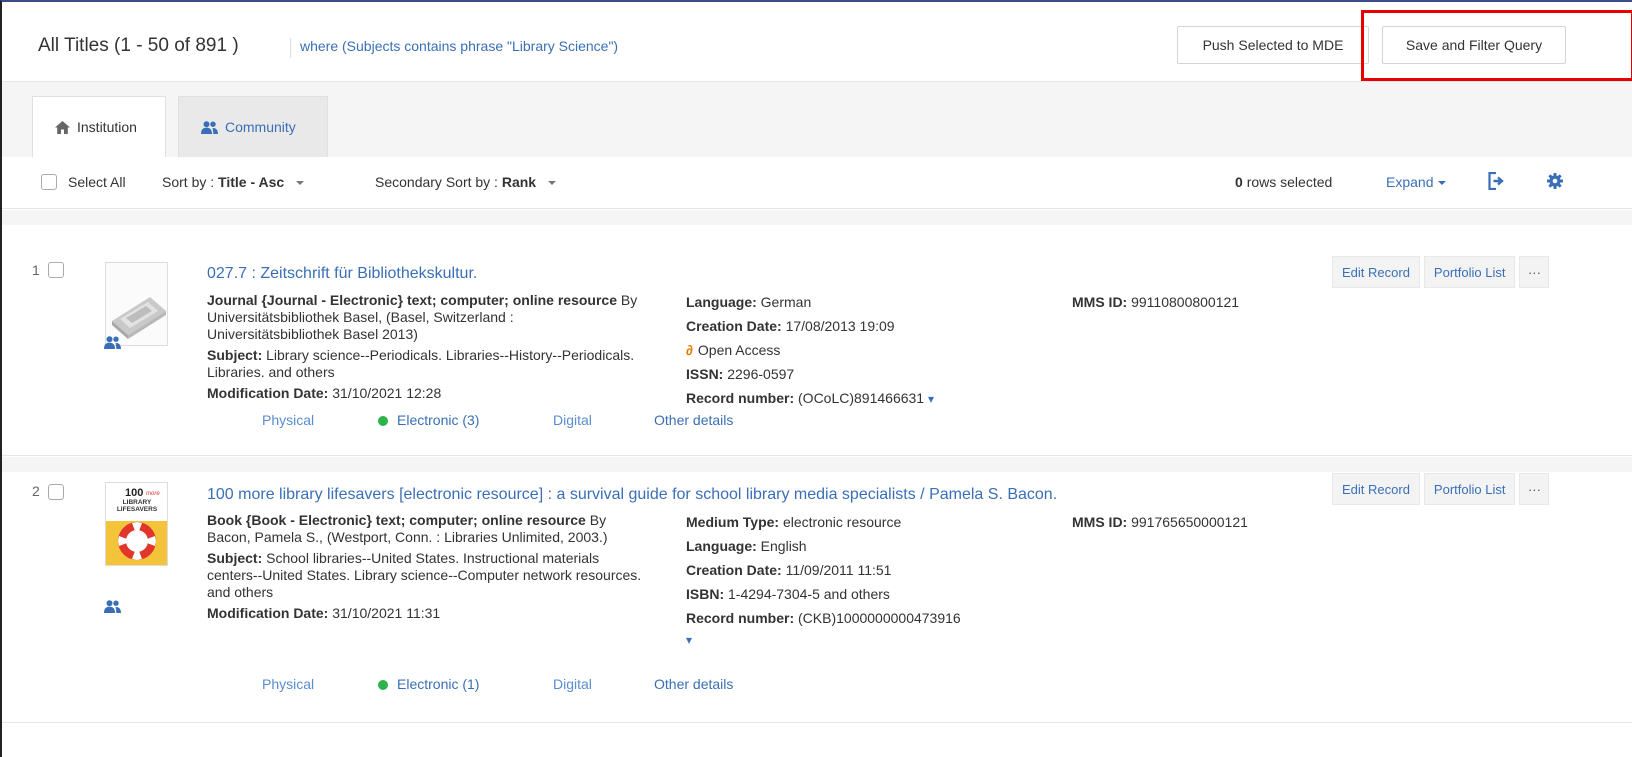 The width and height of the screenshot is (1632, 757). I want to click on modification-date: 31/10/2021 12:28, so click(387, 393).